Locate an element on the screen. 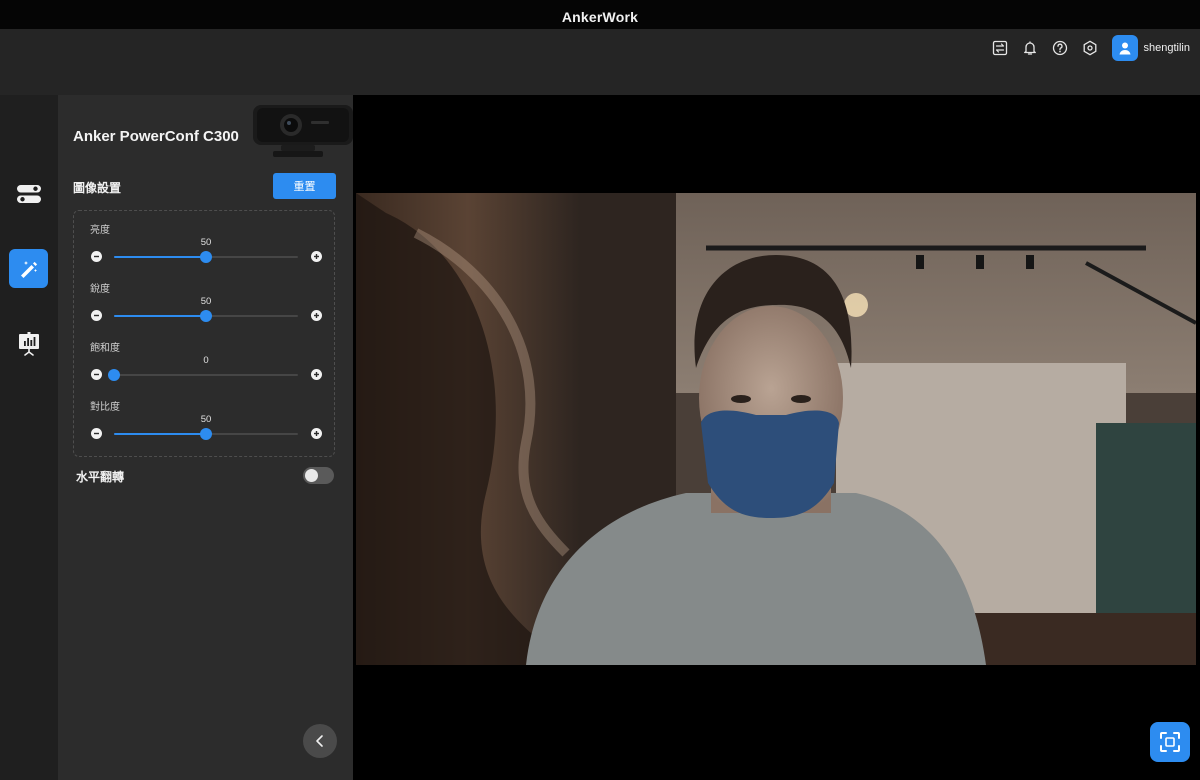 This screenshot has width=1200, height=780. sharpness-increase-button is located at coordinates (316, 315).